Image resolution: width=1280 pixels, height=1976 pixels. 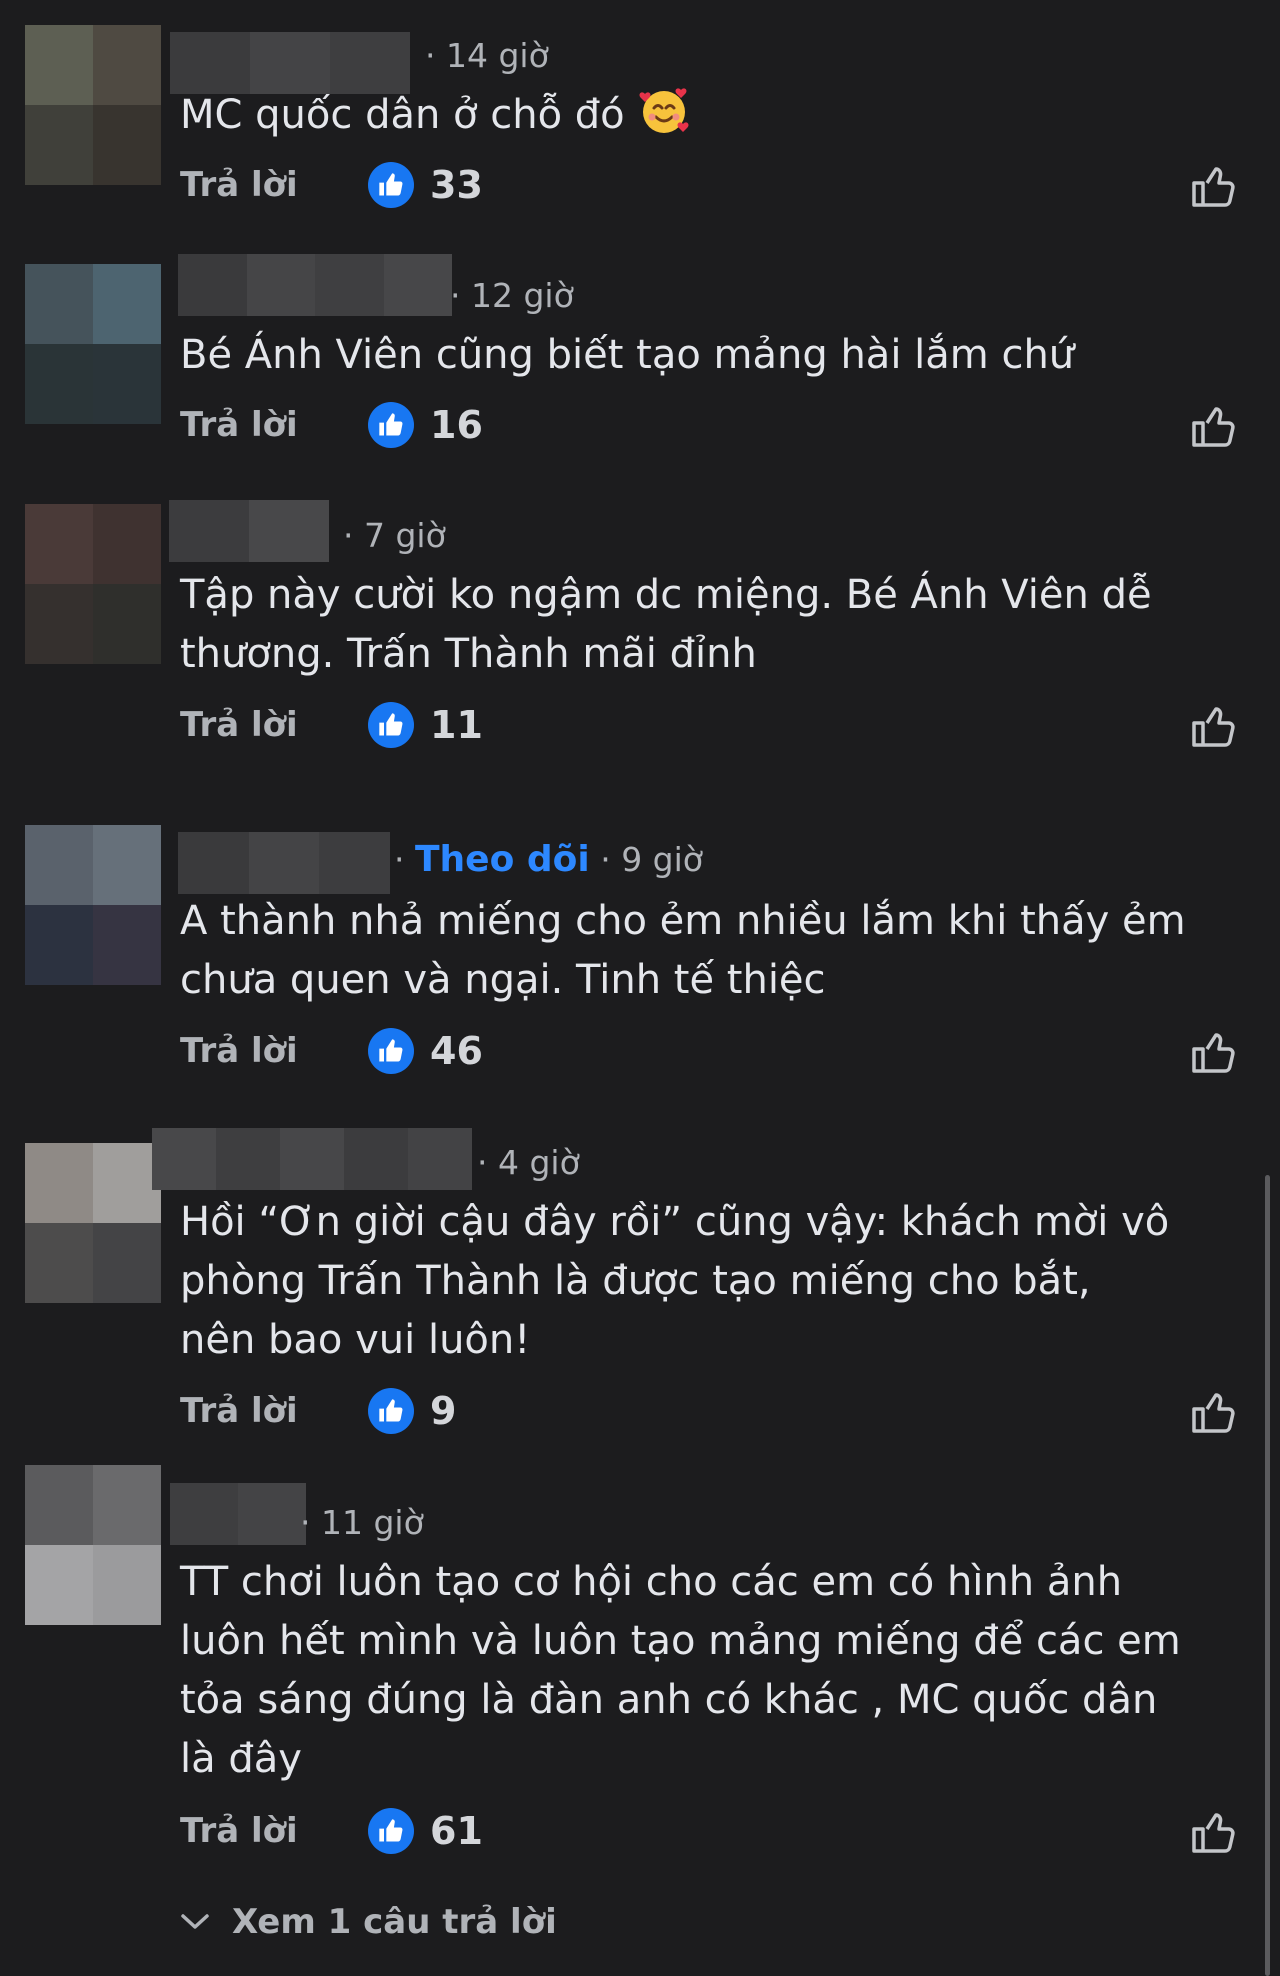 I want to click on comment-actions: Trả lời 11, so click(x=710, y=725).